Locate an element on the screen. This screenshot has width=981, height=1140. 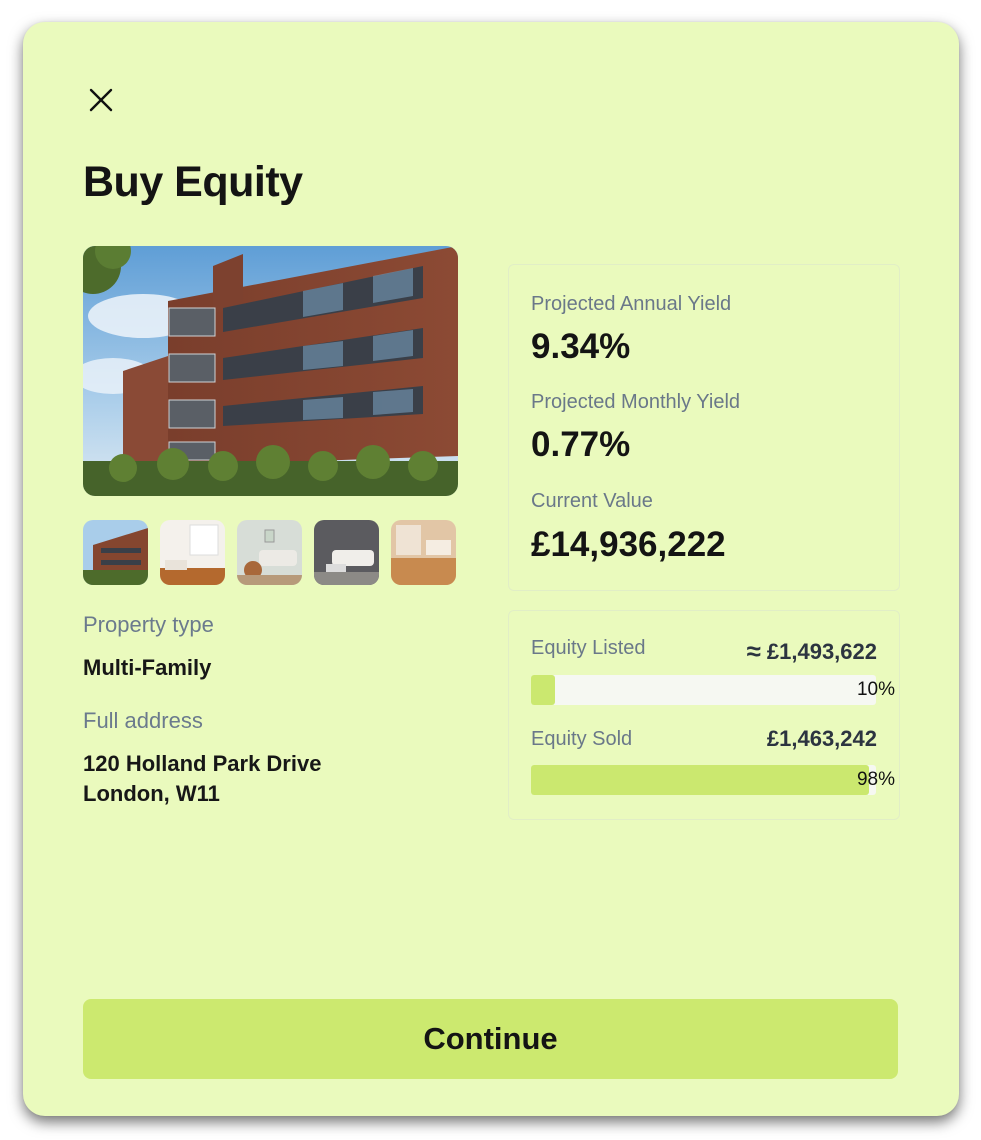
address-line-1: 120 Holland Park Drive is located at coordinates (202, 763).